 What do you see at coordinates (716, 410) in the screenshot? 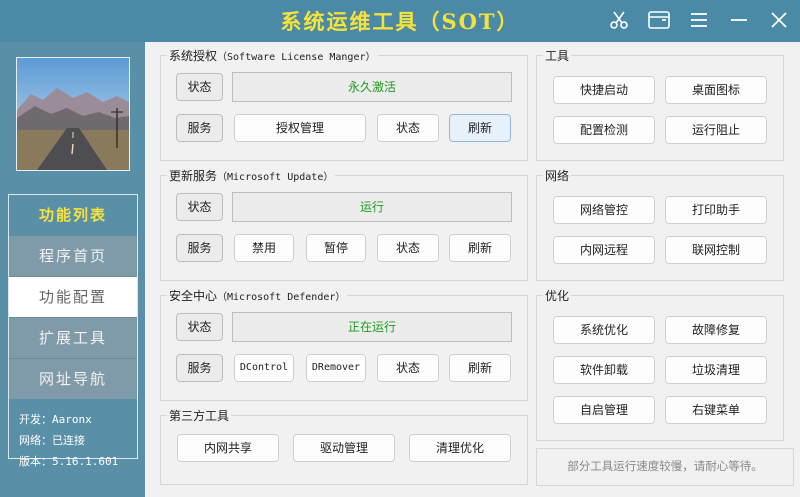
I see `context-menu-button: 右键菜单` at bounding box center [716, 410].